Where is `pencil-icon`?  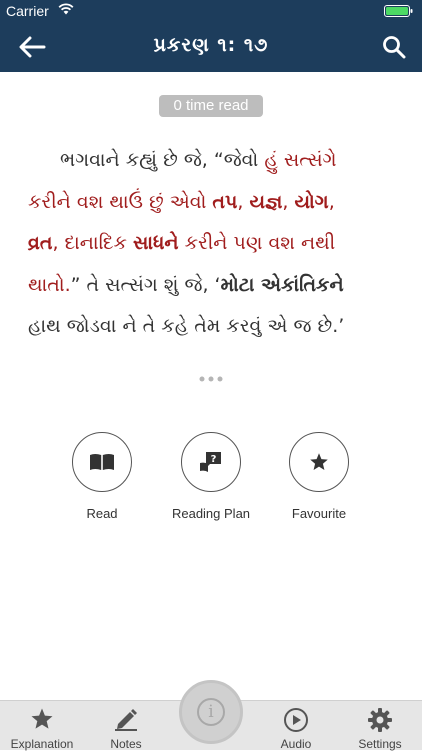 pencil-icon is located at coordinates (126, 720).